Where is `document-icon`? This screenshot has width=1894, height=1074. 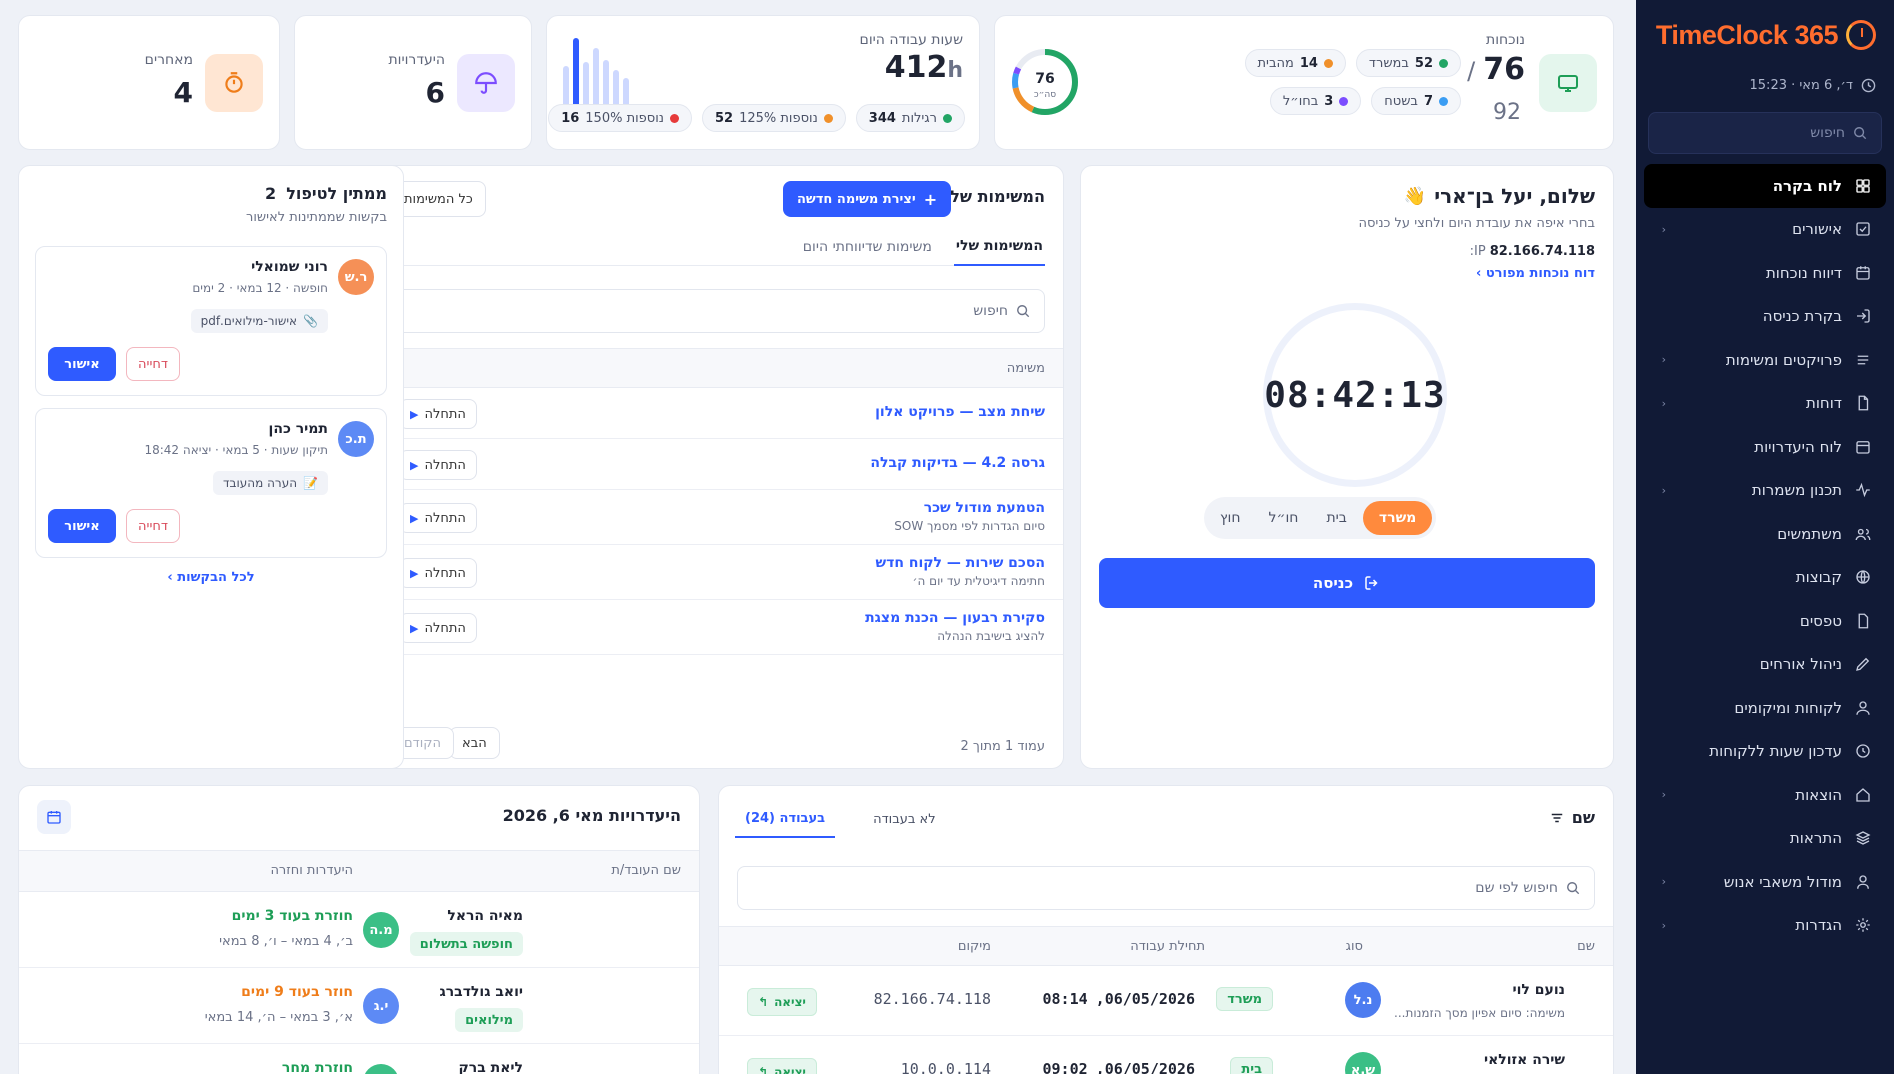 document-icon is located at coordinates (1863, 403).